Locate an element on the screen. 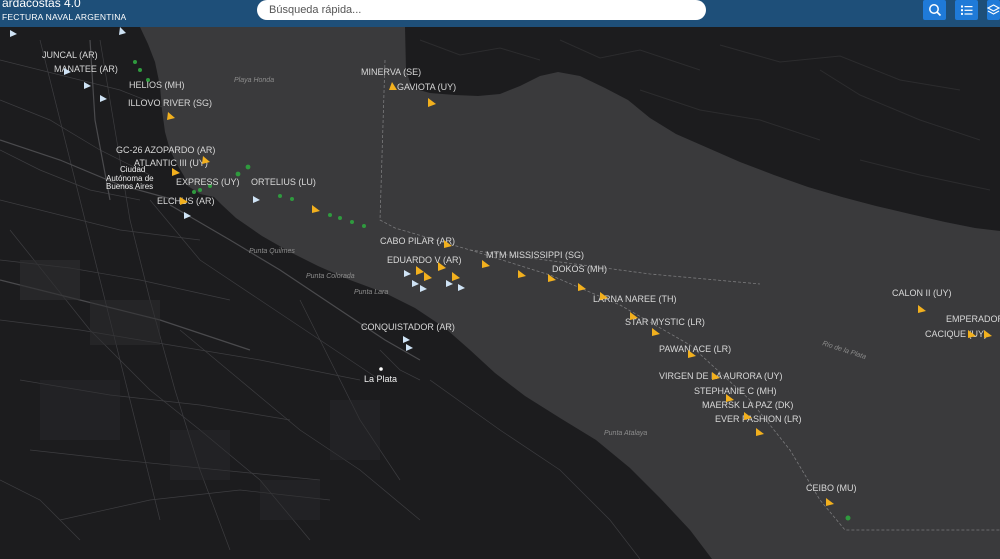 The height and width of the screenshot is (559, 1000). vessel-label: STAR MYSTIC (LR) is located at coordinates (665, 322).